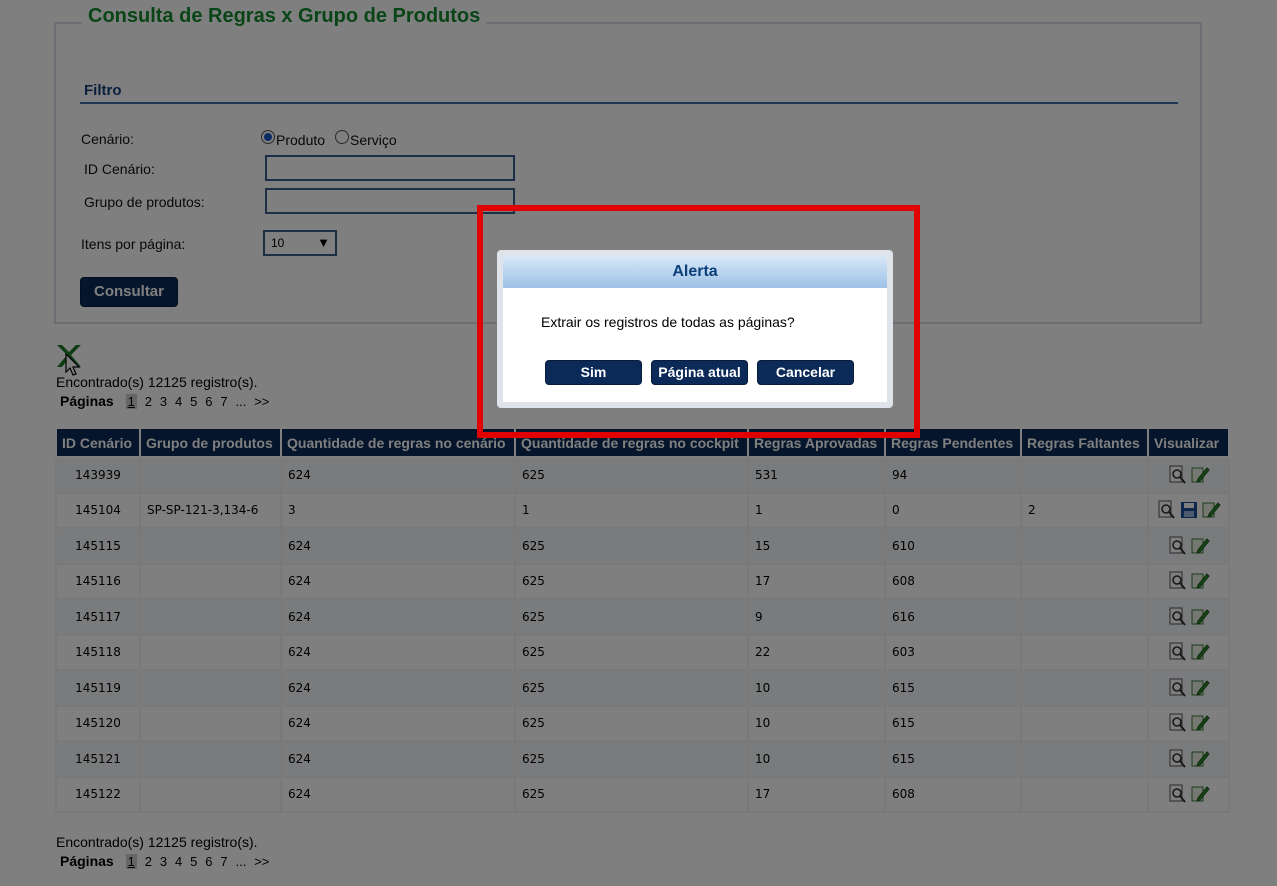  Describe the element at coordinates (593, 372) in the screenshot. I see `sim-button: Sim` at that location.